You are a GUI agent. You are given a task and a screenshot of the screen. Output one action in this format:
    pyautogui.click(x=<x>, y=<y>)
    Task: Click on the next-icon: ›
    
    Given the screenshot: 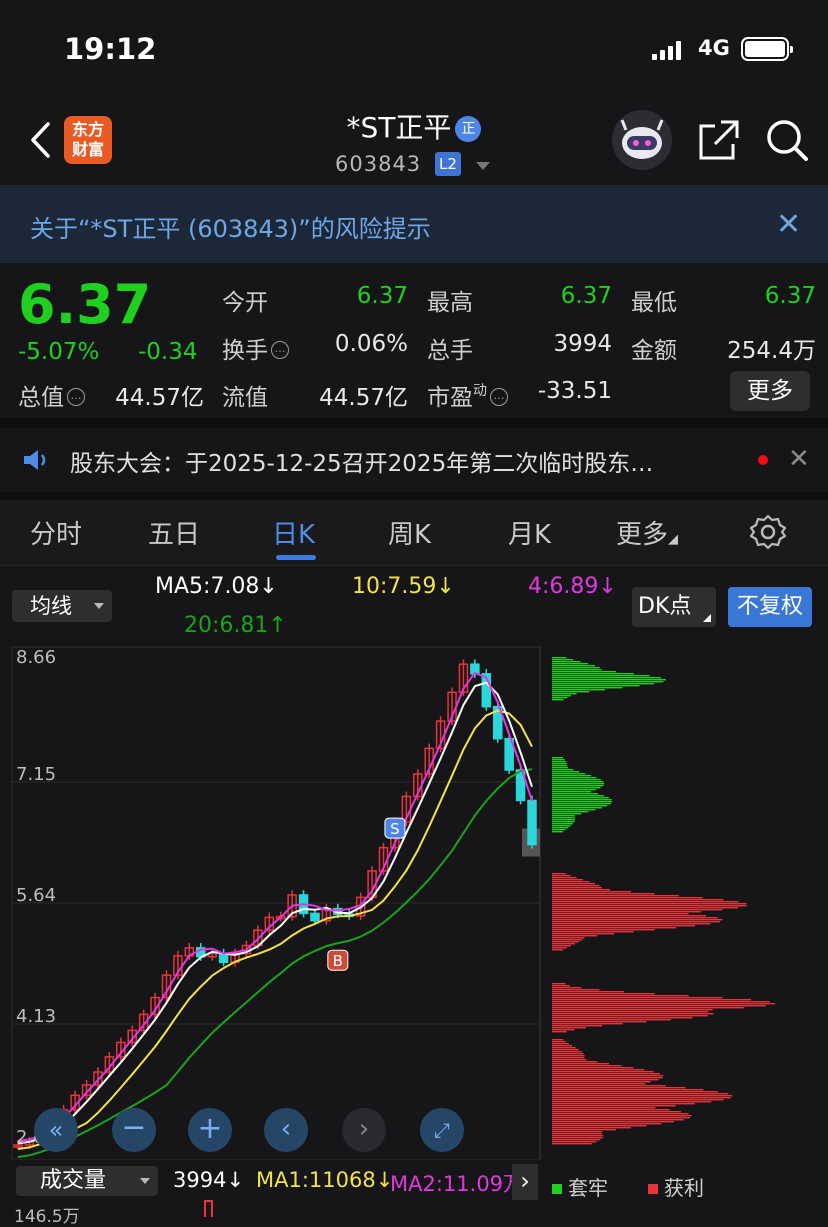 What is the action you would take?
    pyautogui.click(x=364, y=1130)
    